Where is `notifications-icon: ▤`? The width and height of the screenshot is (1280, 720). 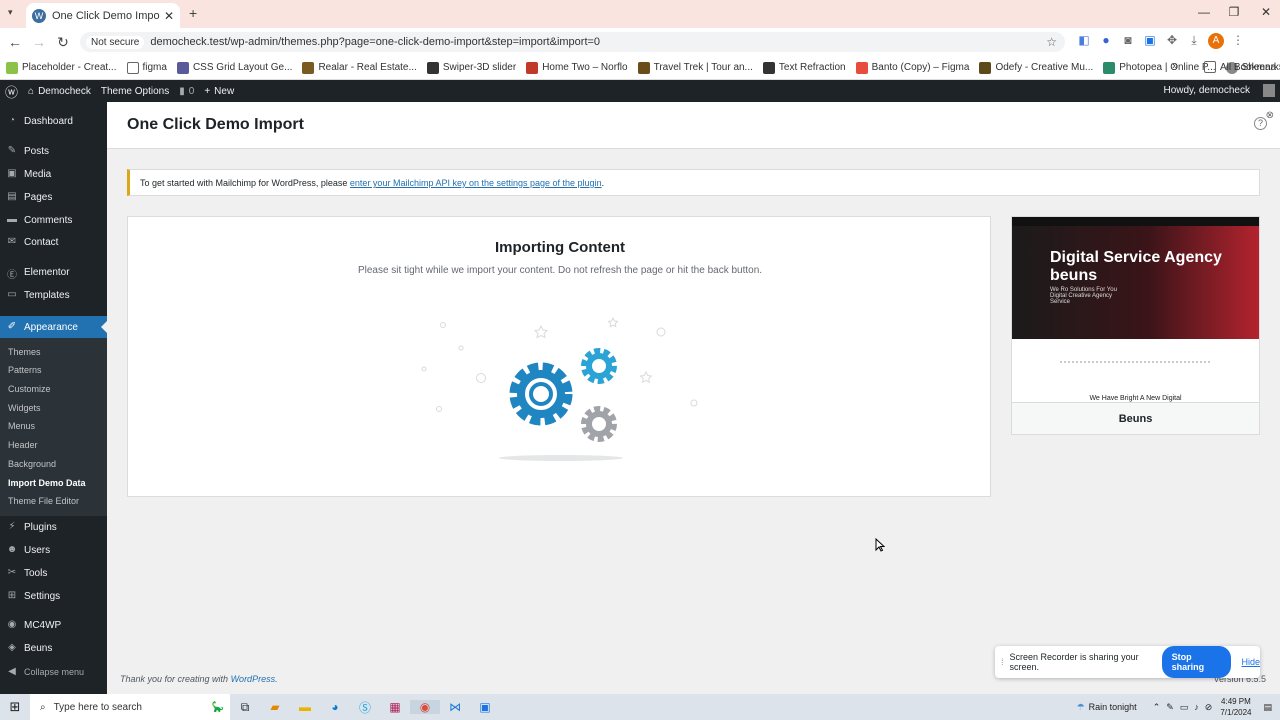
notifications-icon: ▤ is located at coordinates (1267, 707).